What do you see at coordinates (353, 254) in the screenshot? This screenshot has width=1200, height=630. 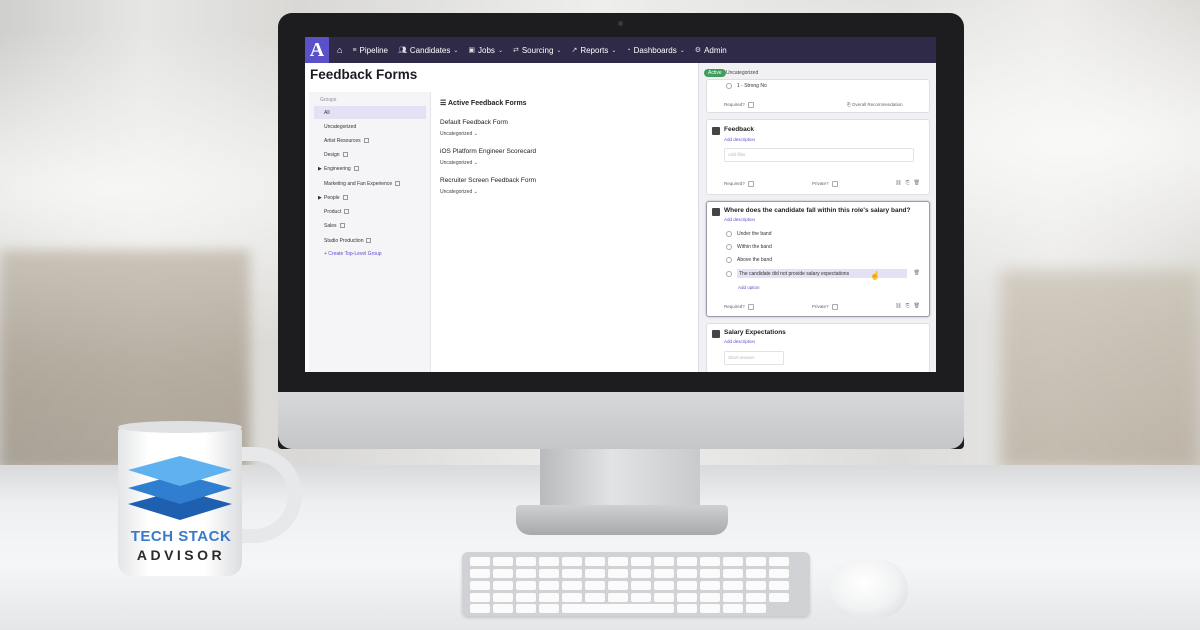 I see `create-group-link: + Create Top-Level Group` at bounding box center [353, 254].